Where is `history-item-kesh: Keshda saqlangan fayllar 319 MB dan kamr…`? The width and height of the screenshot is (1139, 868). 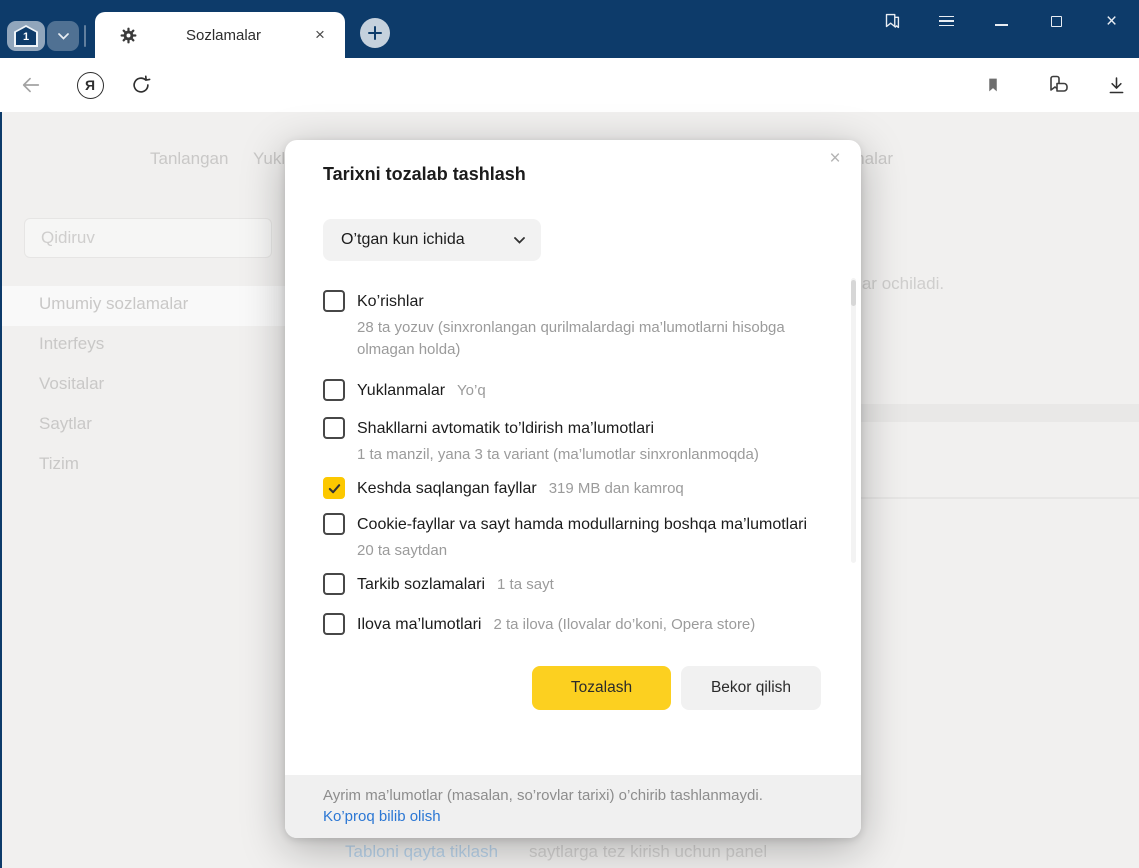
history-item-kesh: Keshda saqlangan fayllar 319 MB dan kamr… is located at coordinates (572, 489).